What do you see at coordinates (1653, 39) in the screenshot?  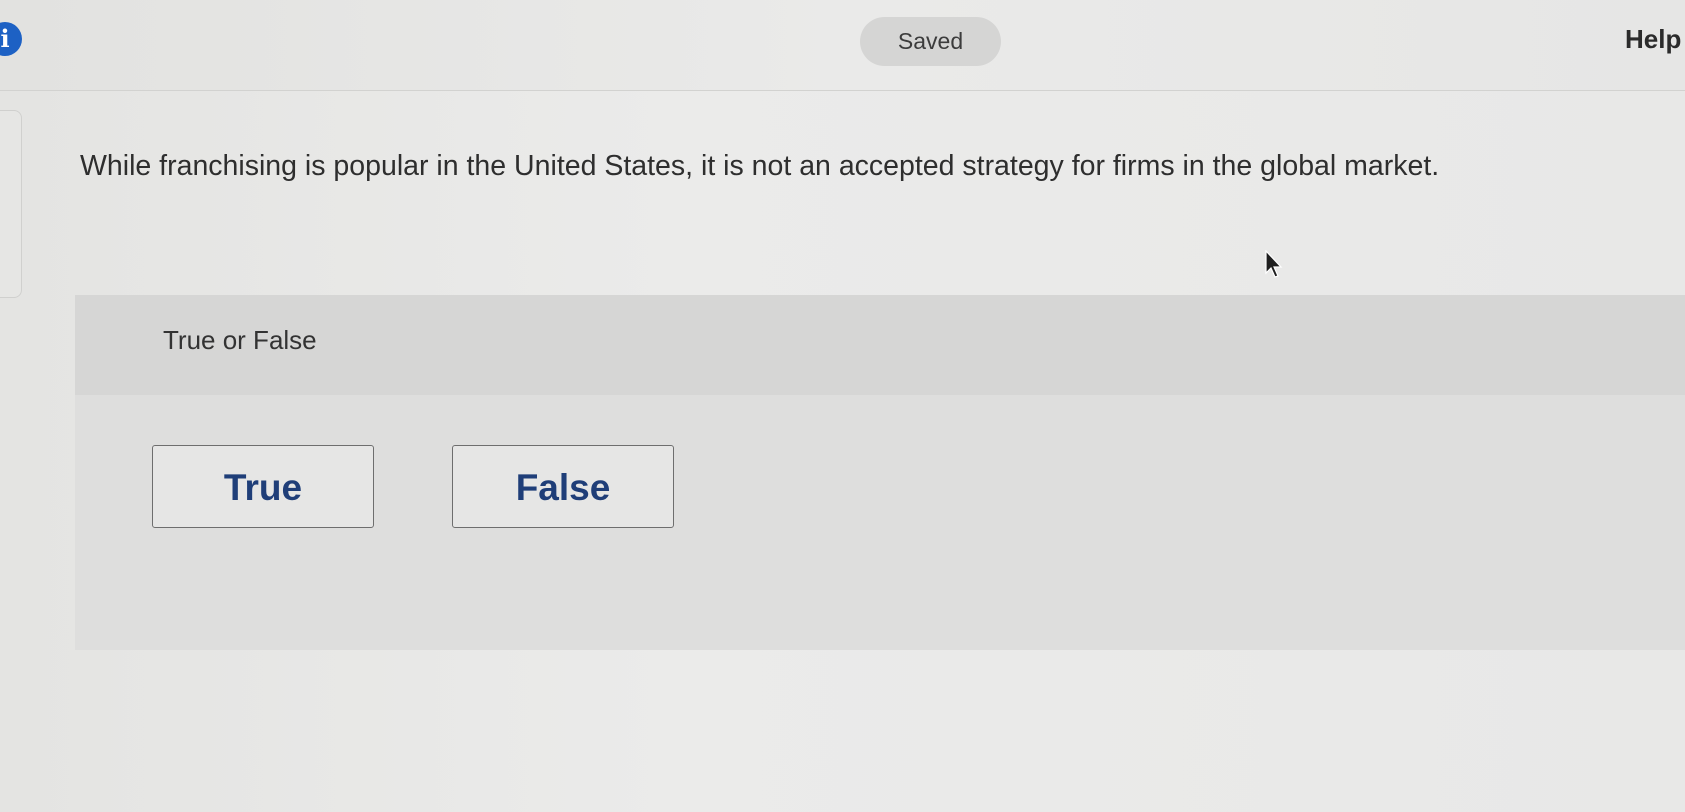 I see `help-link: Help` at bounding box center [1653, 39].